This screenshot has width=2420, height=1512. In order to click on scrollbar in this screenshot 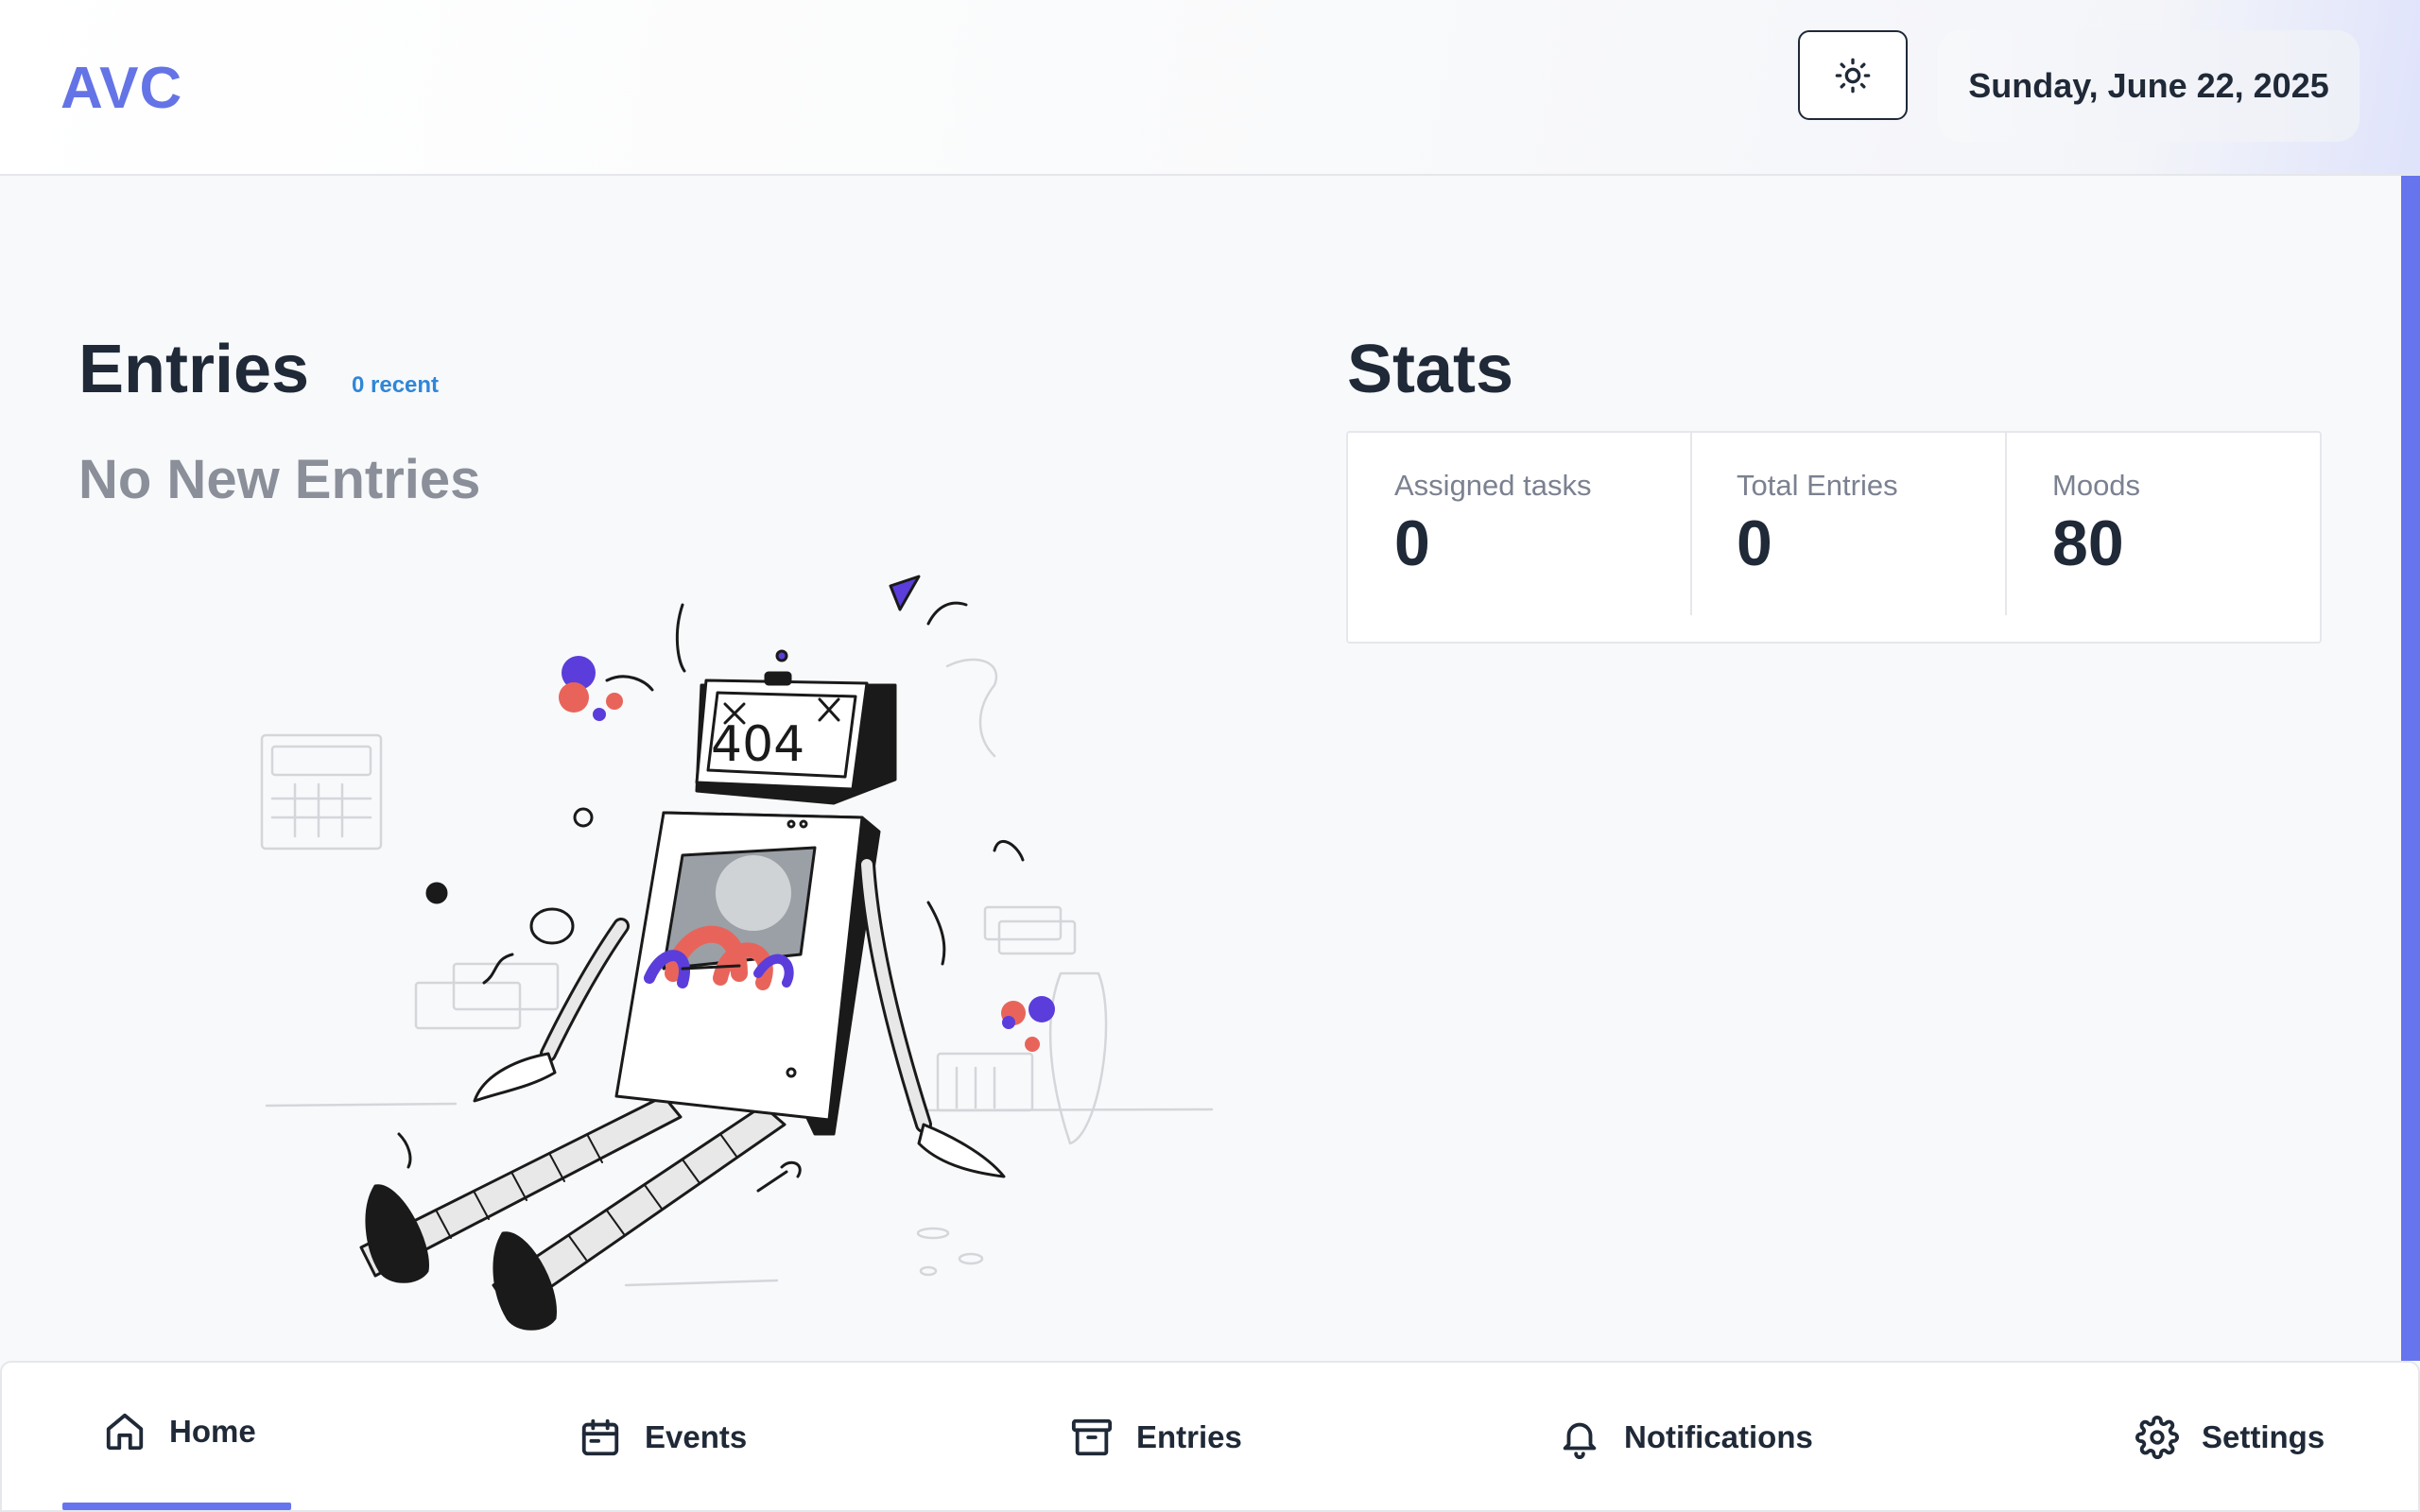, I will do `click(2410, 768)`.